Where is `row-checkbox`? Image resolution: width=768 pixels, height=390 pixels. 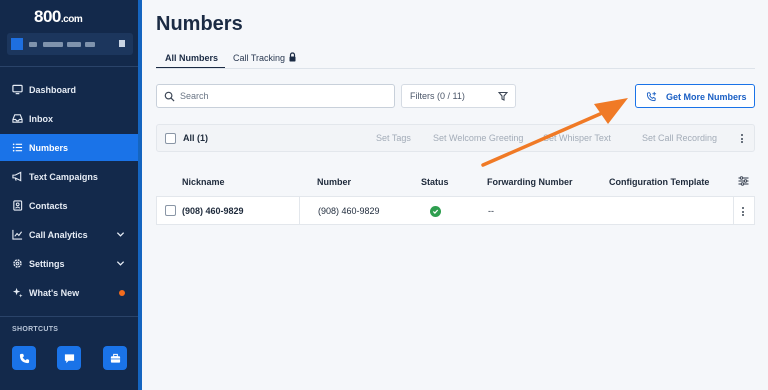
row-checkbox is located at coordinates (170, 210).